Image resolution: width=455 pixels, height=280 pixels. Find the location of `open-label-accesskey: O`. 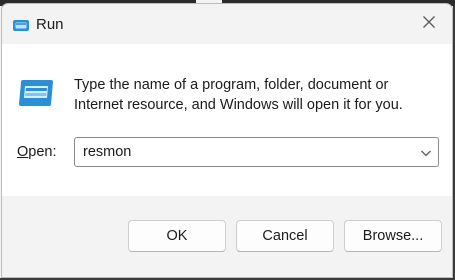

open-label-accesskey: O is located at coordinates (23, 152).